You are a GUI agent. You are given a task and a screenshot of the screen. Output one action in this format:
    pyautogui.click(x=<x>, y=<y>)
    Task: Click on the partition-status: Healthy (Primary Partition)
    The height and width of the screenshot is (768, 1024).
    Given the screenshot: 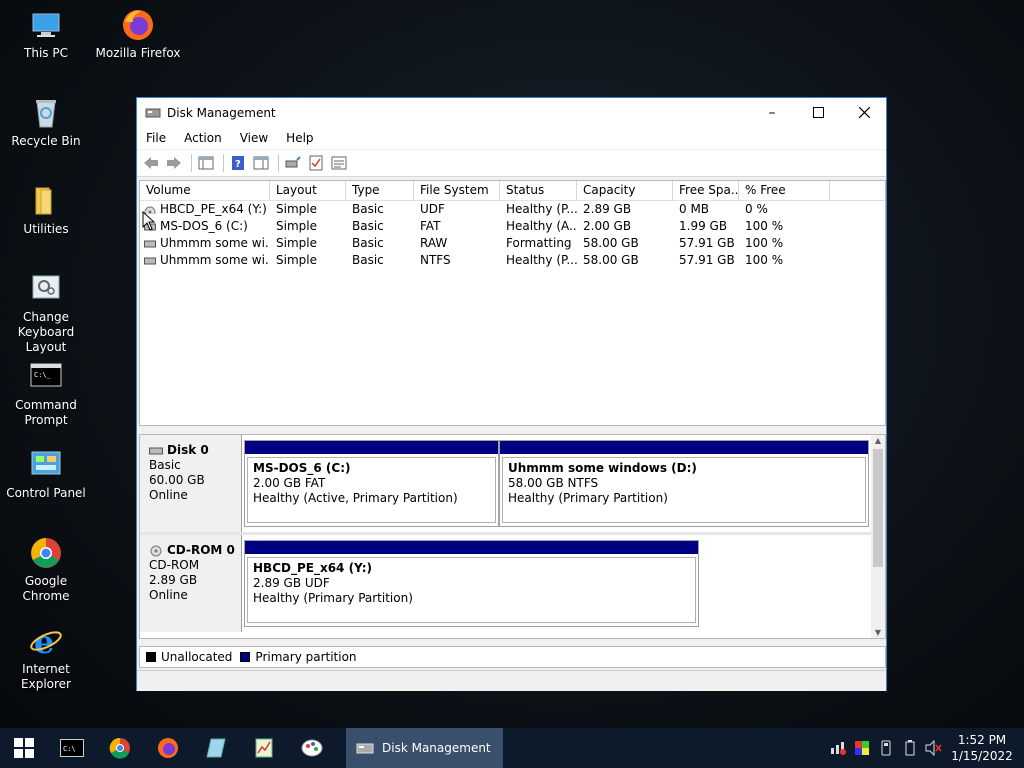 What is the action you would take?
    pyautogui.click(x=333, y=598)
    